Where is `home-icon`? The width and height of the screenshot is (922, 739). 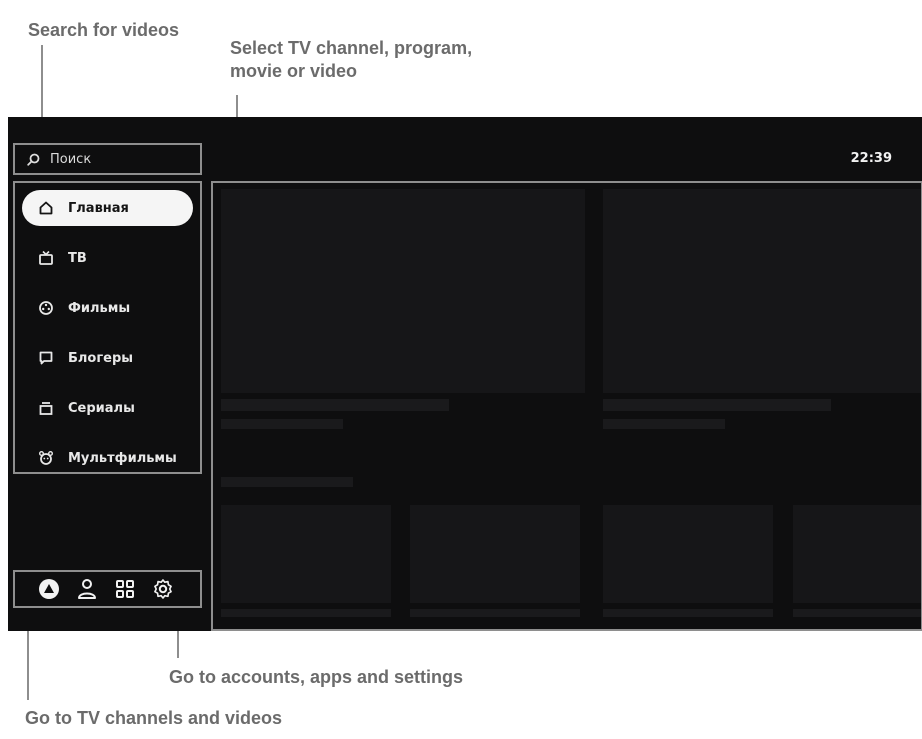
home-icon is located at coordinates (46, 208).